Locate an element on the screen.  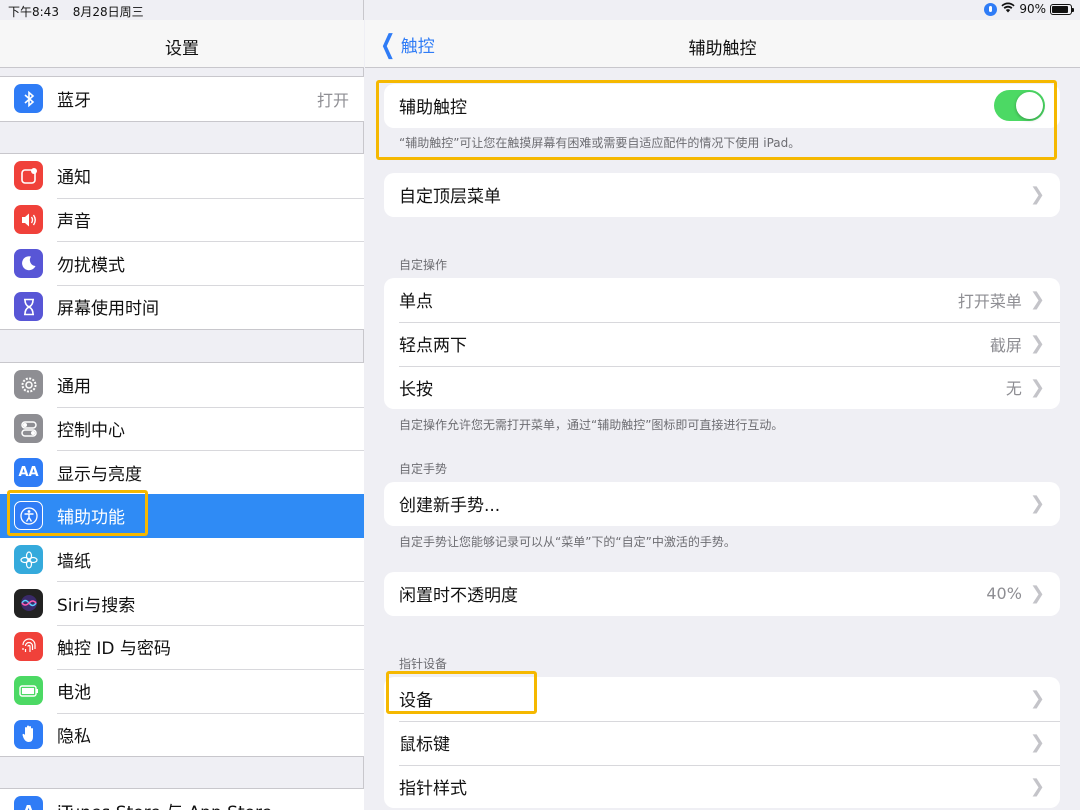
sidebar-item-screen-time: 屏幕使用时间 is located at coordinates (182, 307).